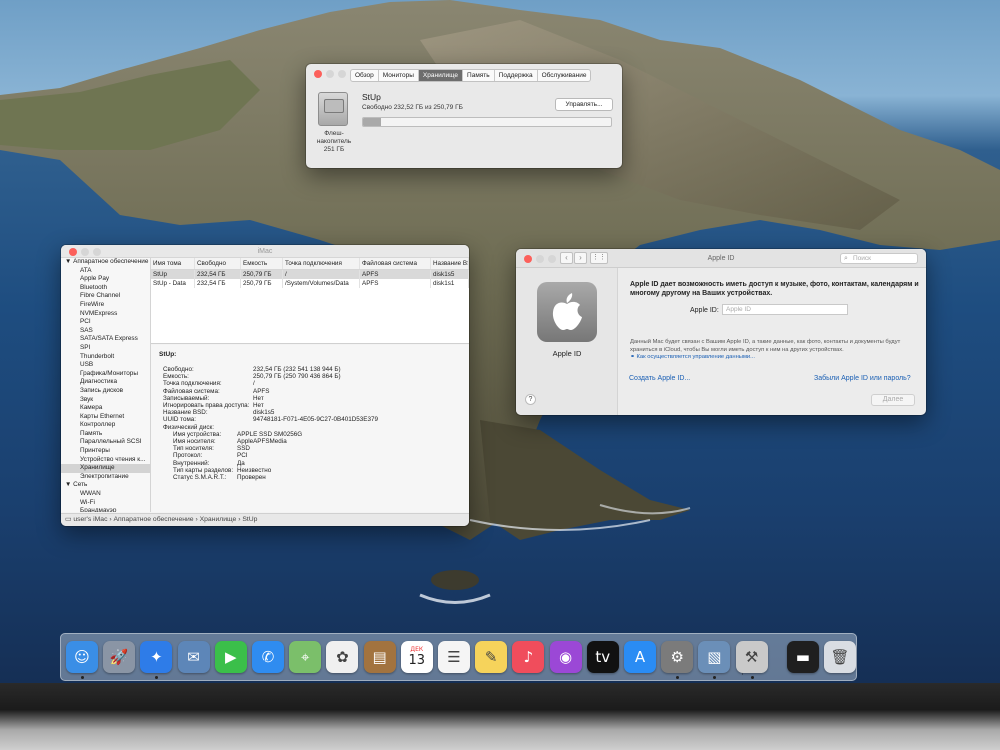  What do you see at coordinates (178, 369) in the screenshot?
I see `detail-key: Свободно:` at bounding box center [178, 369].